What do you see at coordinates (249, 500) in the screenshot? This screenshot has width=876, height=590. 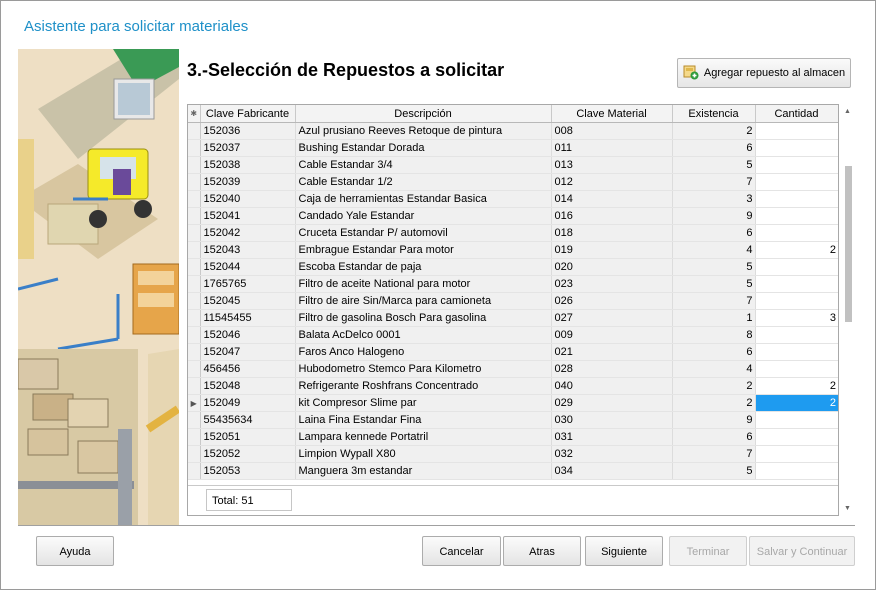 I see `total-count: Total: 51` at bounding box center [249, 500].